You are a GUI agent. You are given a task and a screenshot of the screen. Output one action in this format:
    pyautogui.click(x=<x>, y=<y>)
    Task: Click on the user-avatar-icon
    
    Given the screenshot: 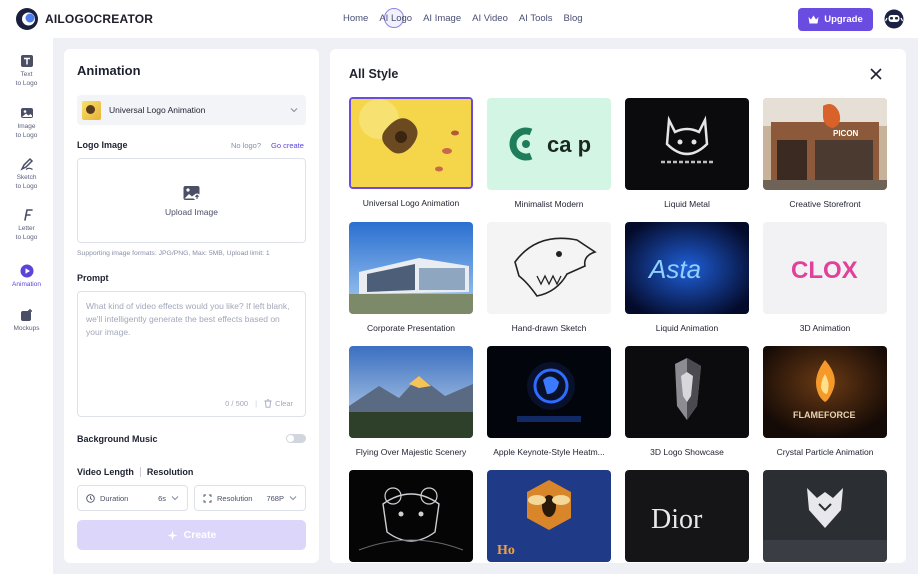 What is the action you would take?
    pyautogui.click(x=894, y=19)
    